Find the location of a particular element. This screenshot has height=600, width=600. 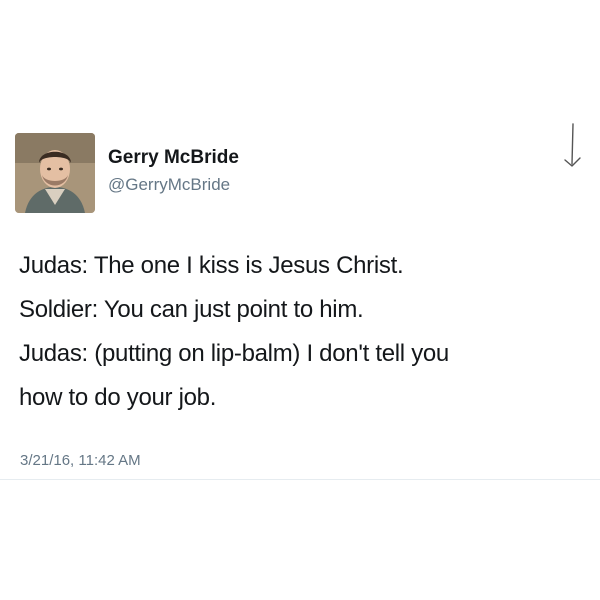

chevron-down-icon is located at coordinates (575, 148).